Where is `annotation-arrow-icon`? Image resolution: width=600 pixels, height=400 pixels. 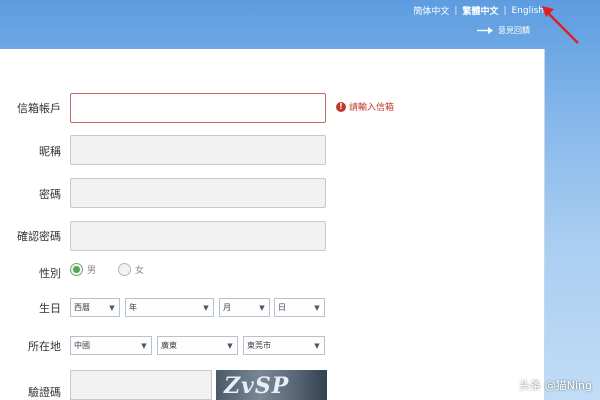
annotation-arrow-icon is located at coordinates (560, 25).